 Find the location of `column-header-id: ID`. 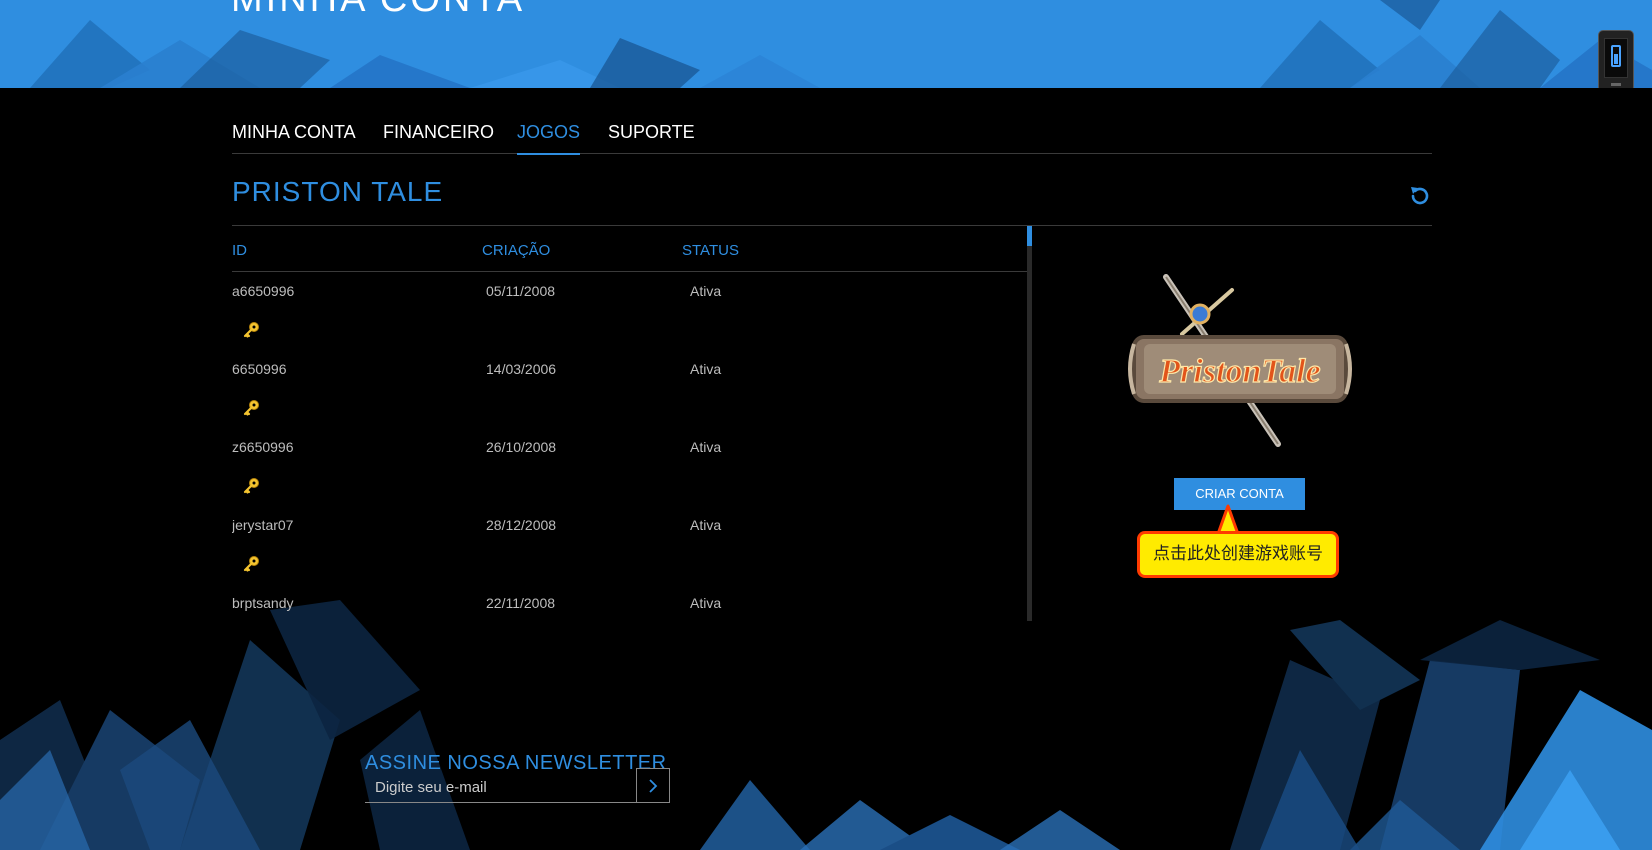

column-header-id: ID is located at coordinates (239, 250).